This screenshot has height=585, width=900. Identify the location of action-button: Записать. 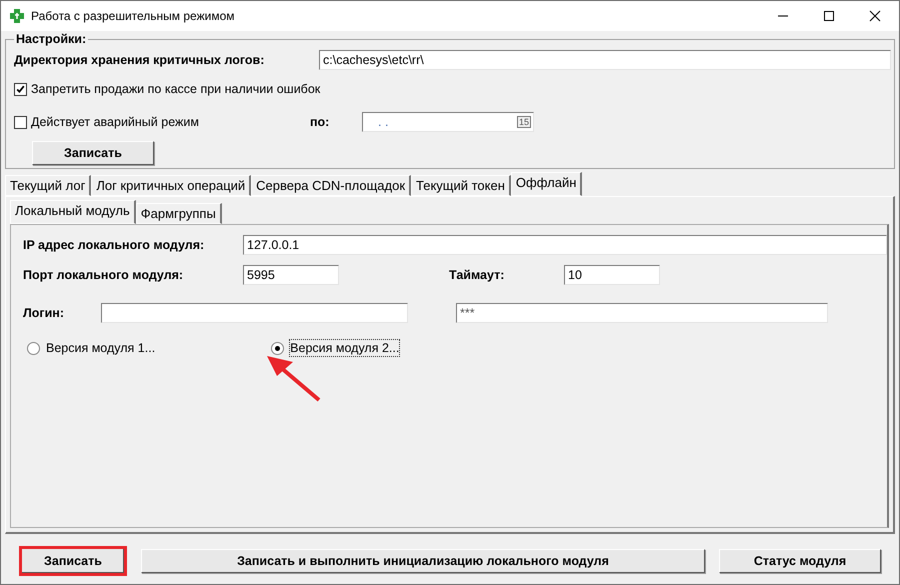
(73, 561).